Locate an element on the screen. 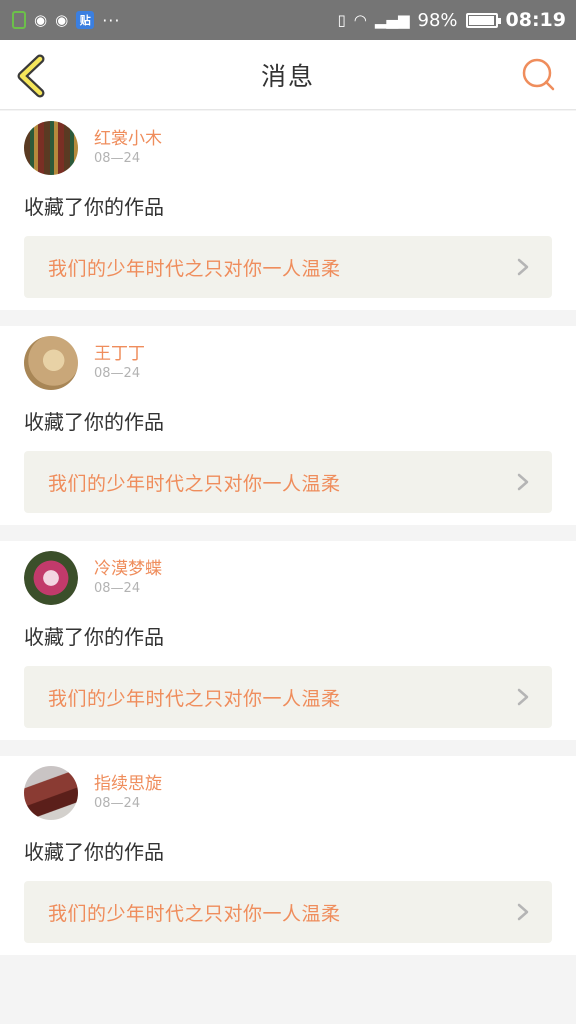  lock-icon is located at coordinates (19, 20).